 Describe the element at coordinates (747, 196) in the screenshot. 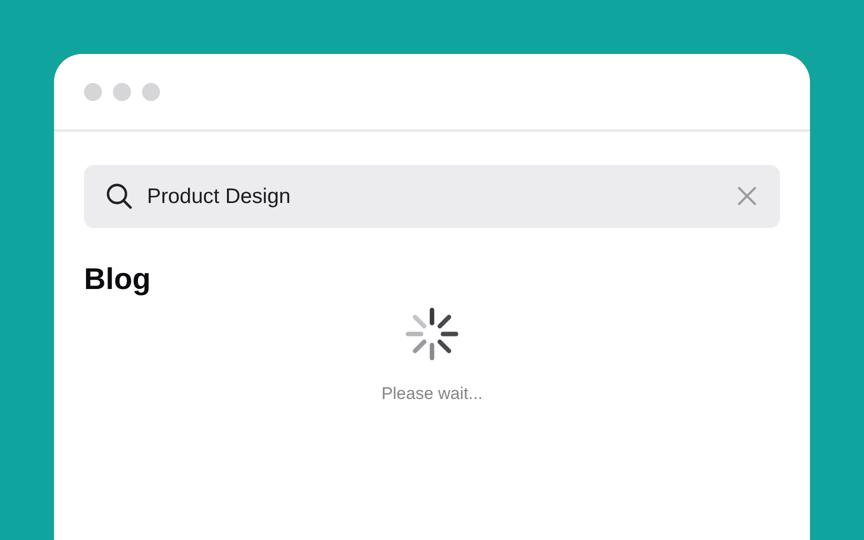

I see `close-icon` at that location.